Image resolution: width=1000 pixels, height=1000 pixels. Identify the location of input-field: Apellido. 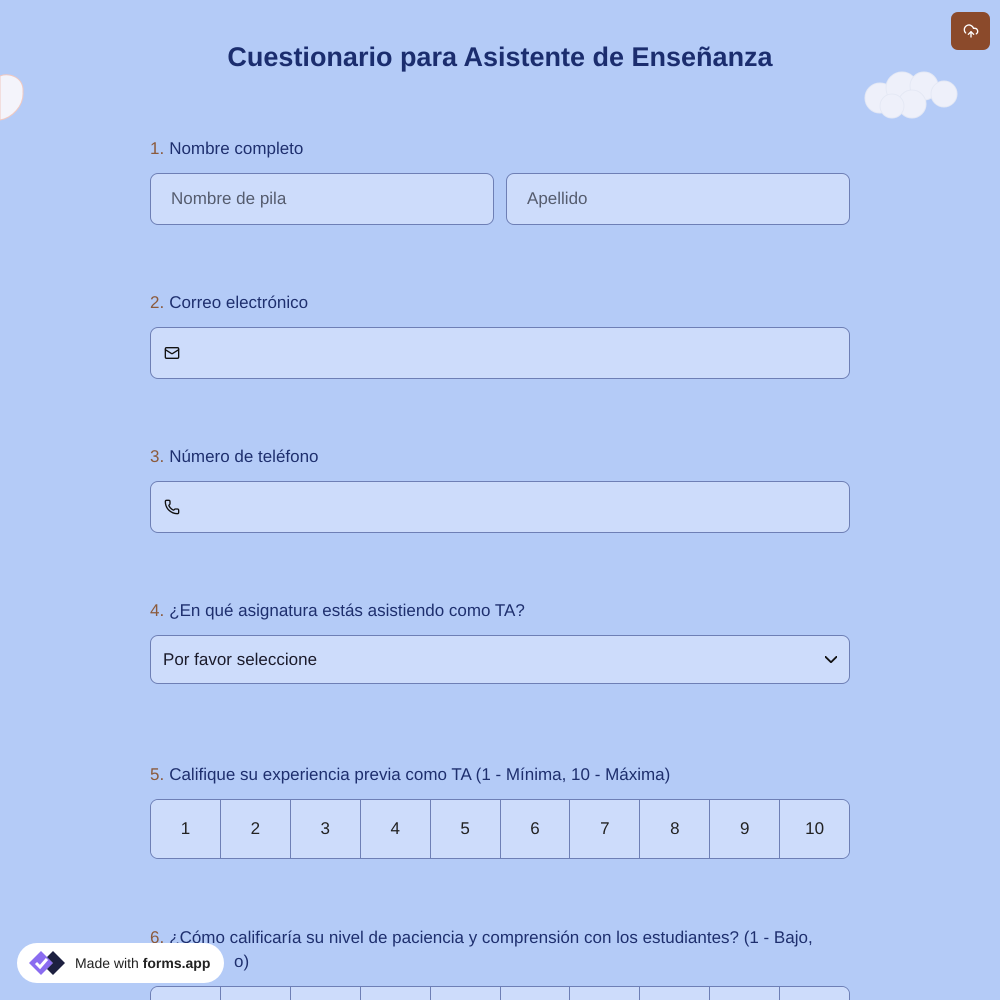
(678, 199).